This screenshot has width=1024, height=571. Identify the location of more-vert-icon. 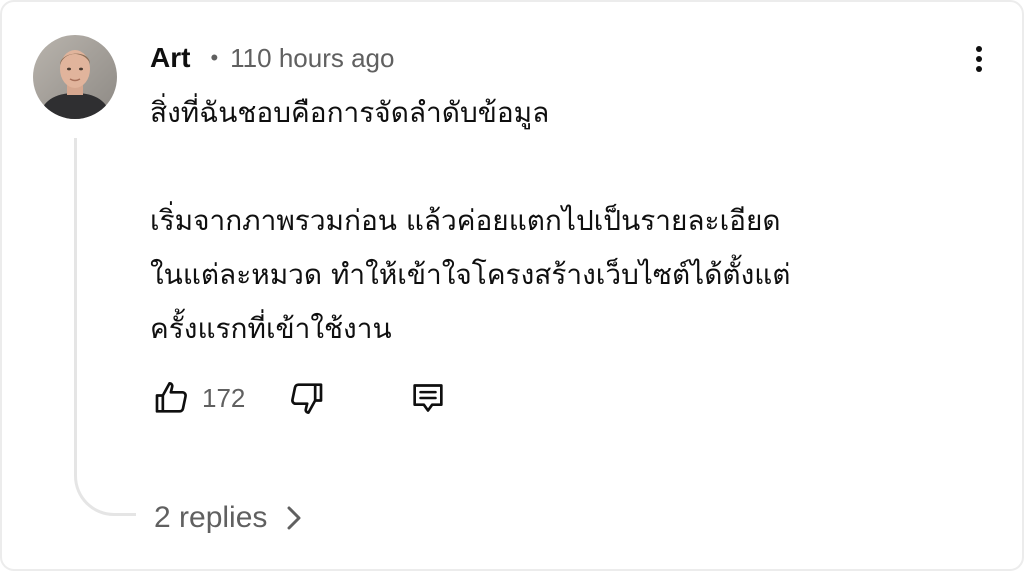
(979, 59).